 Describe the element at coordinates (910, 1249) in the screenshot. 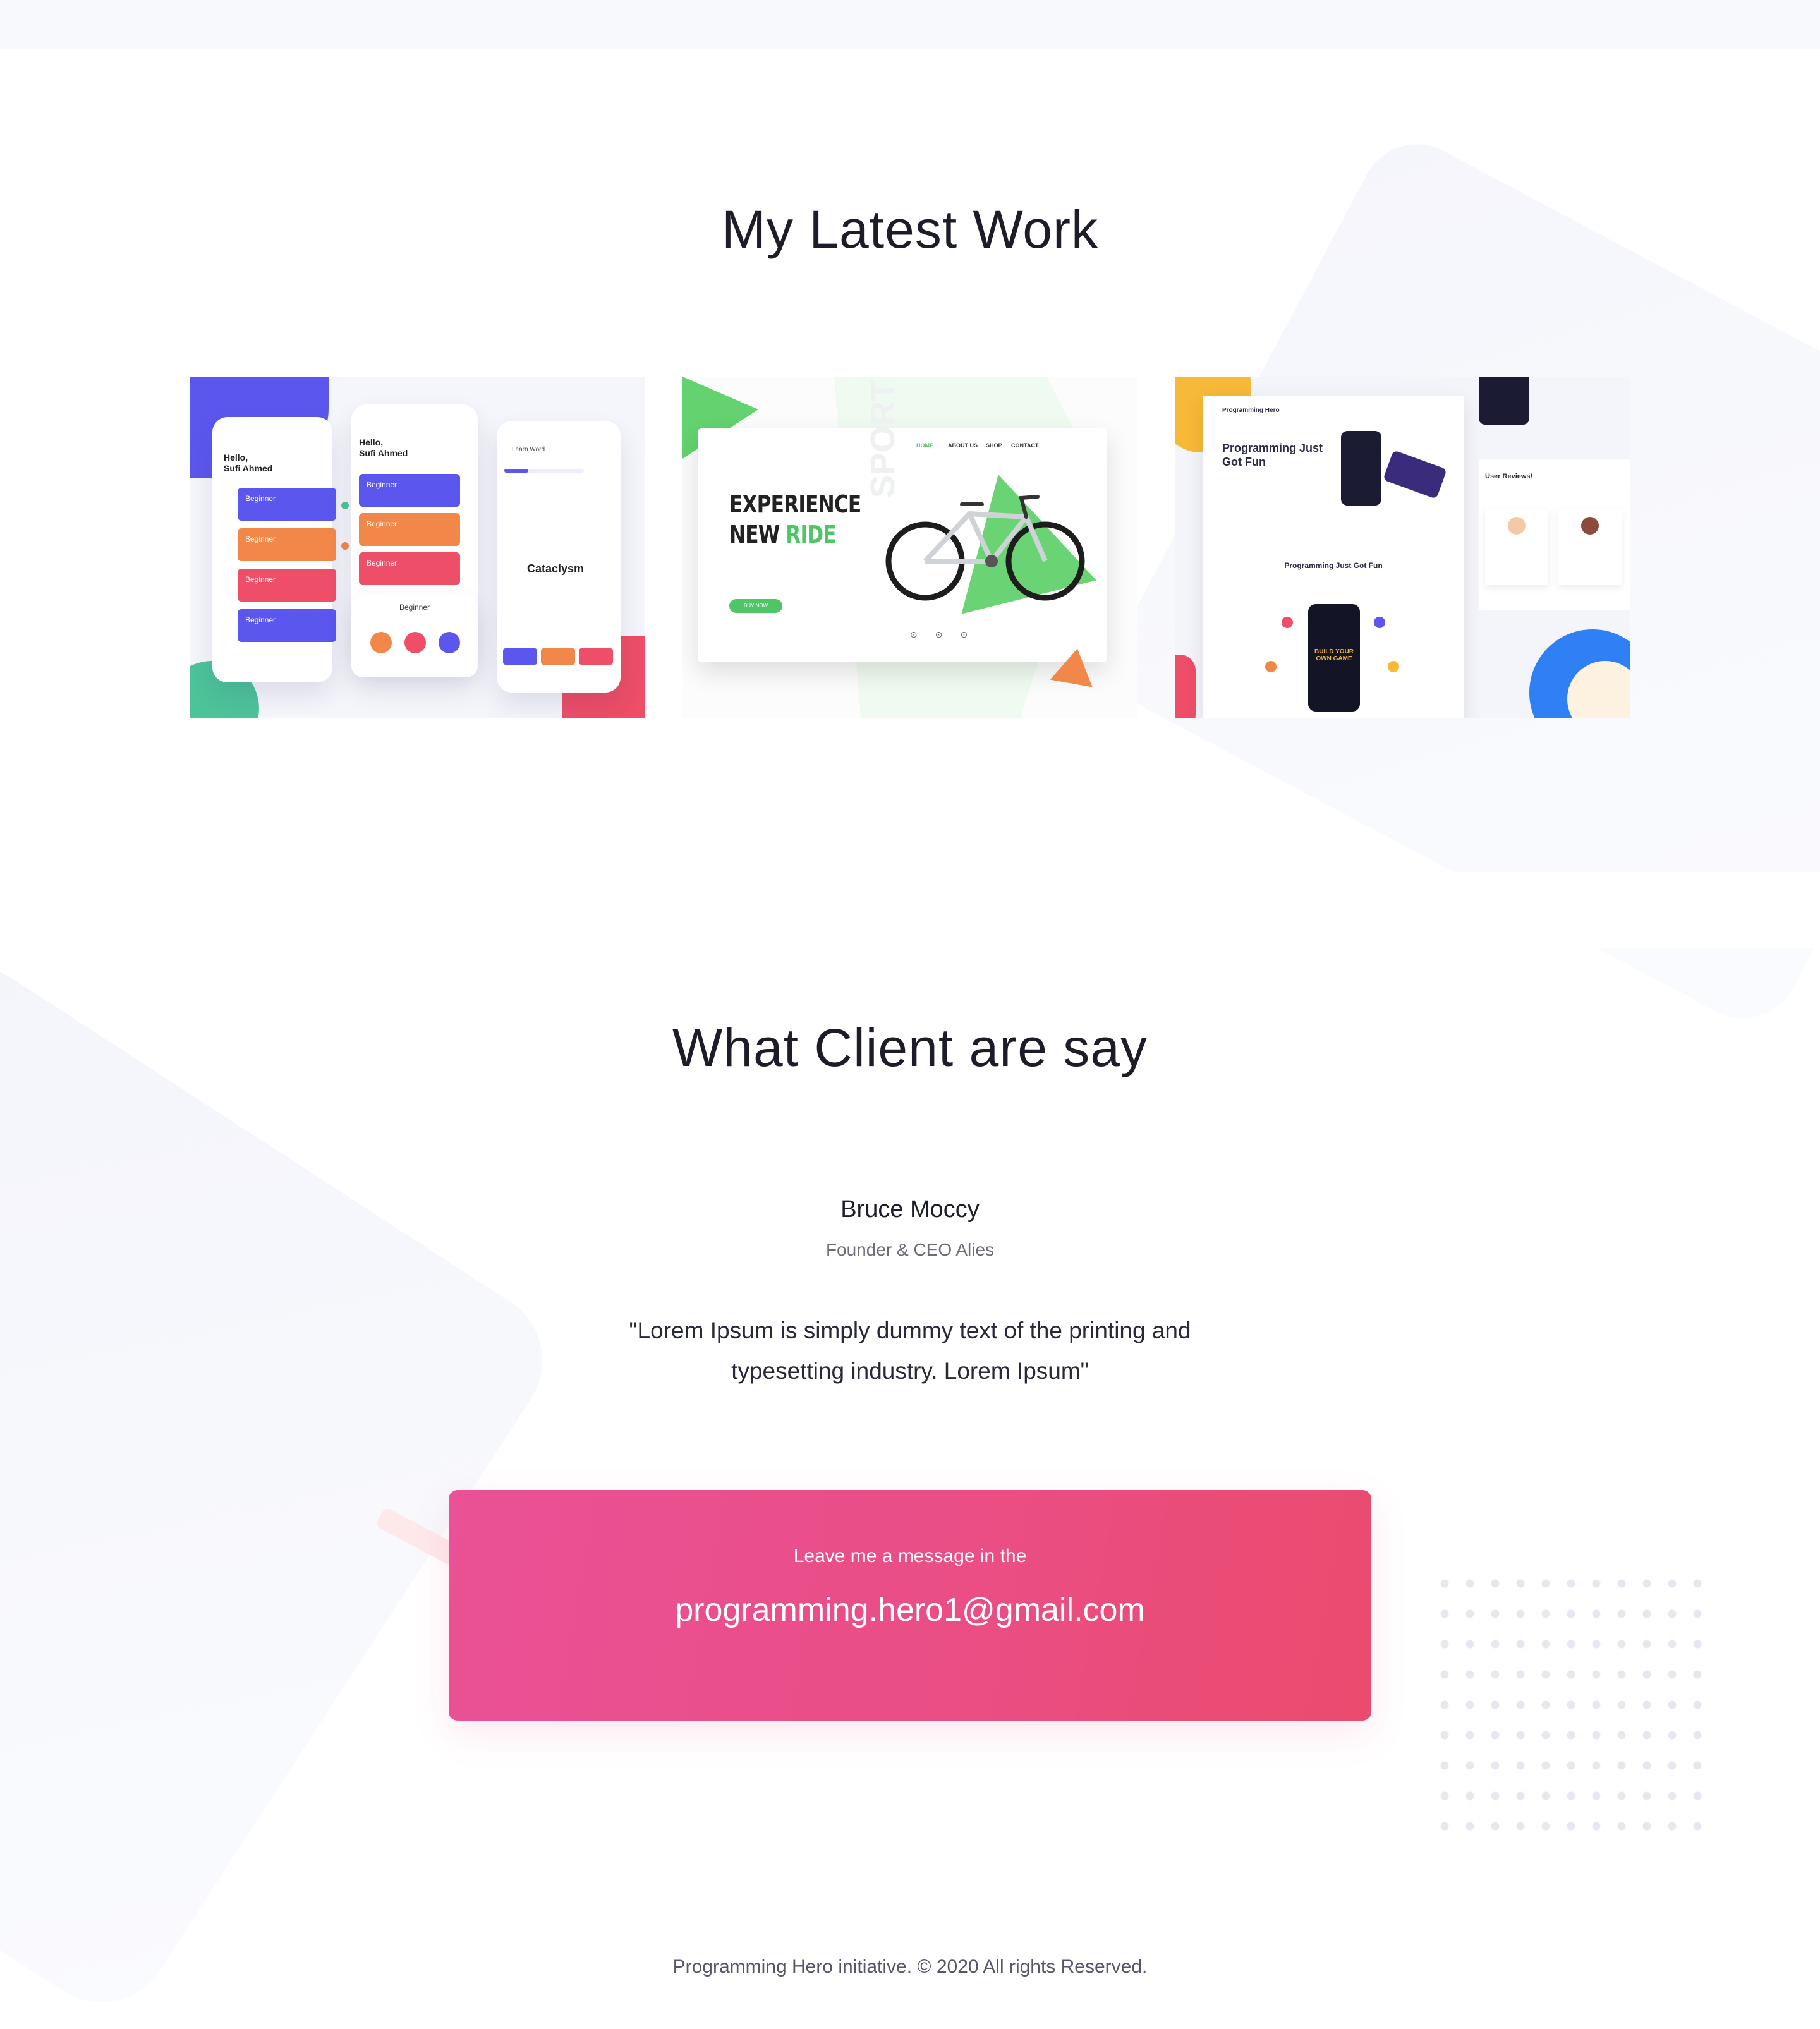

I see `client-role: Founder & CEO Alies` at that location.